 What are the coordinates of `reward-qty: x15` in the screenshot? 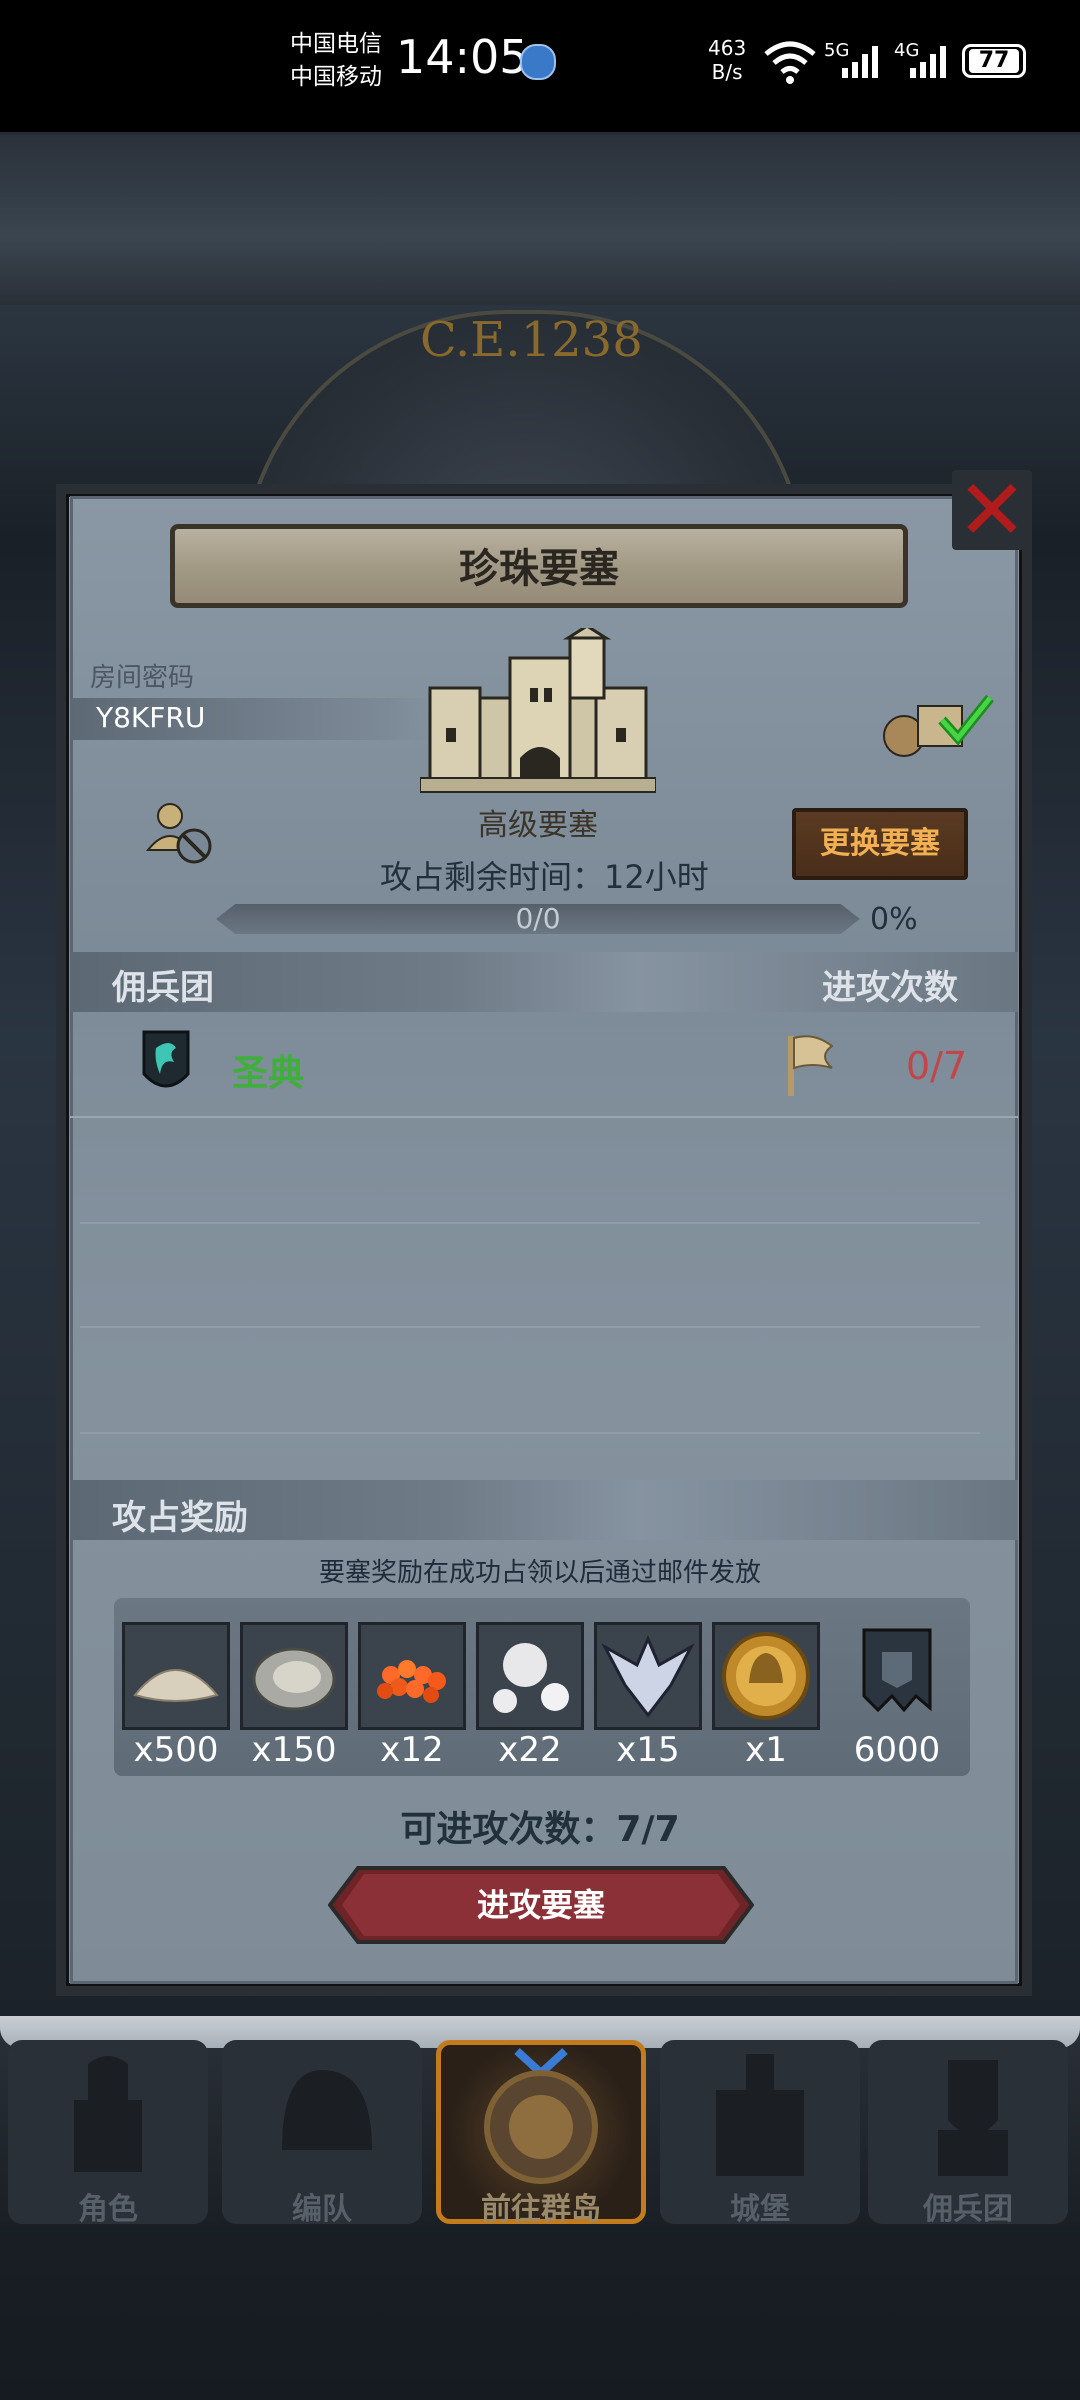 It's located at (648, 1750).